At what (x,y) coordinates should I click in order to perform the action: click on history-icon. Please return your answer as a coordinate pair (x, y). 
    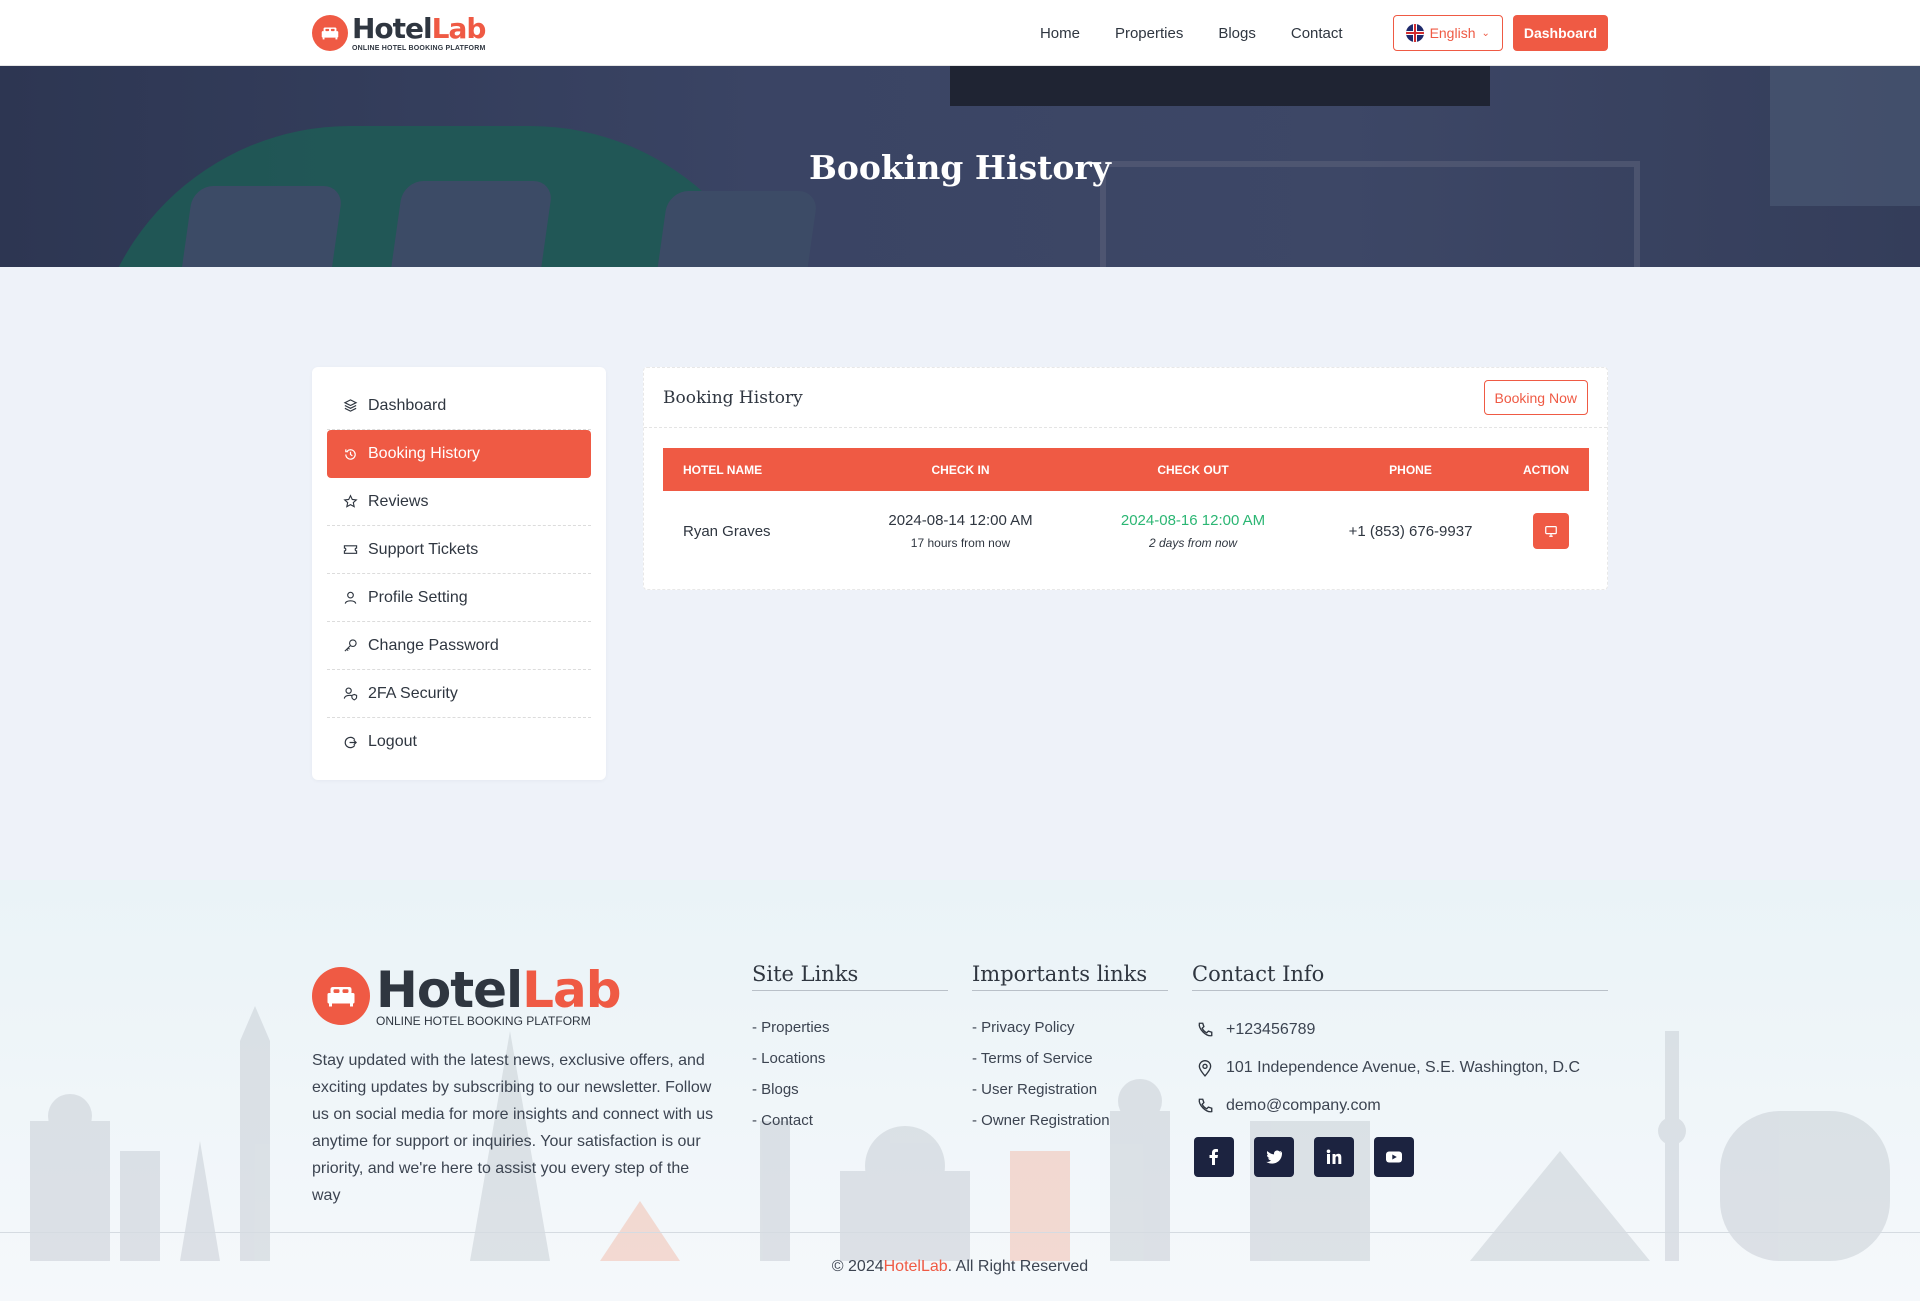
    Looking at the image, I should click on (350, 454).